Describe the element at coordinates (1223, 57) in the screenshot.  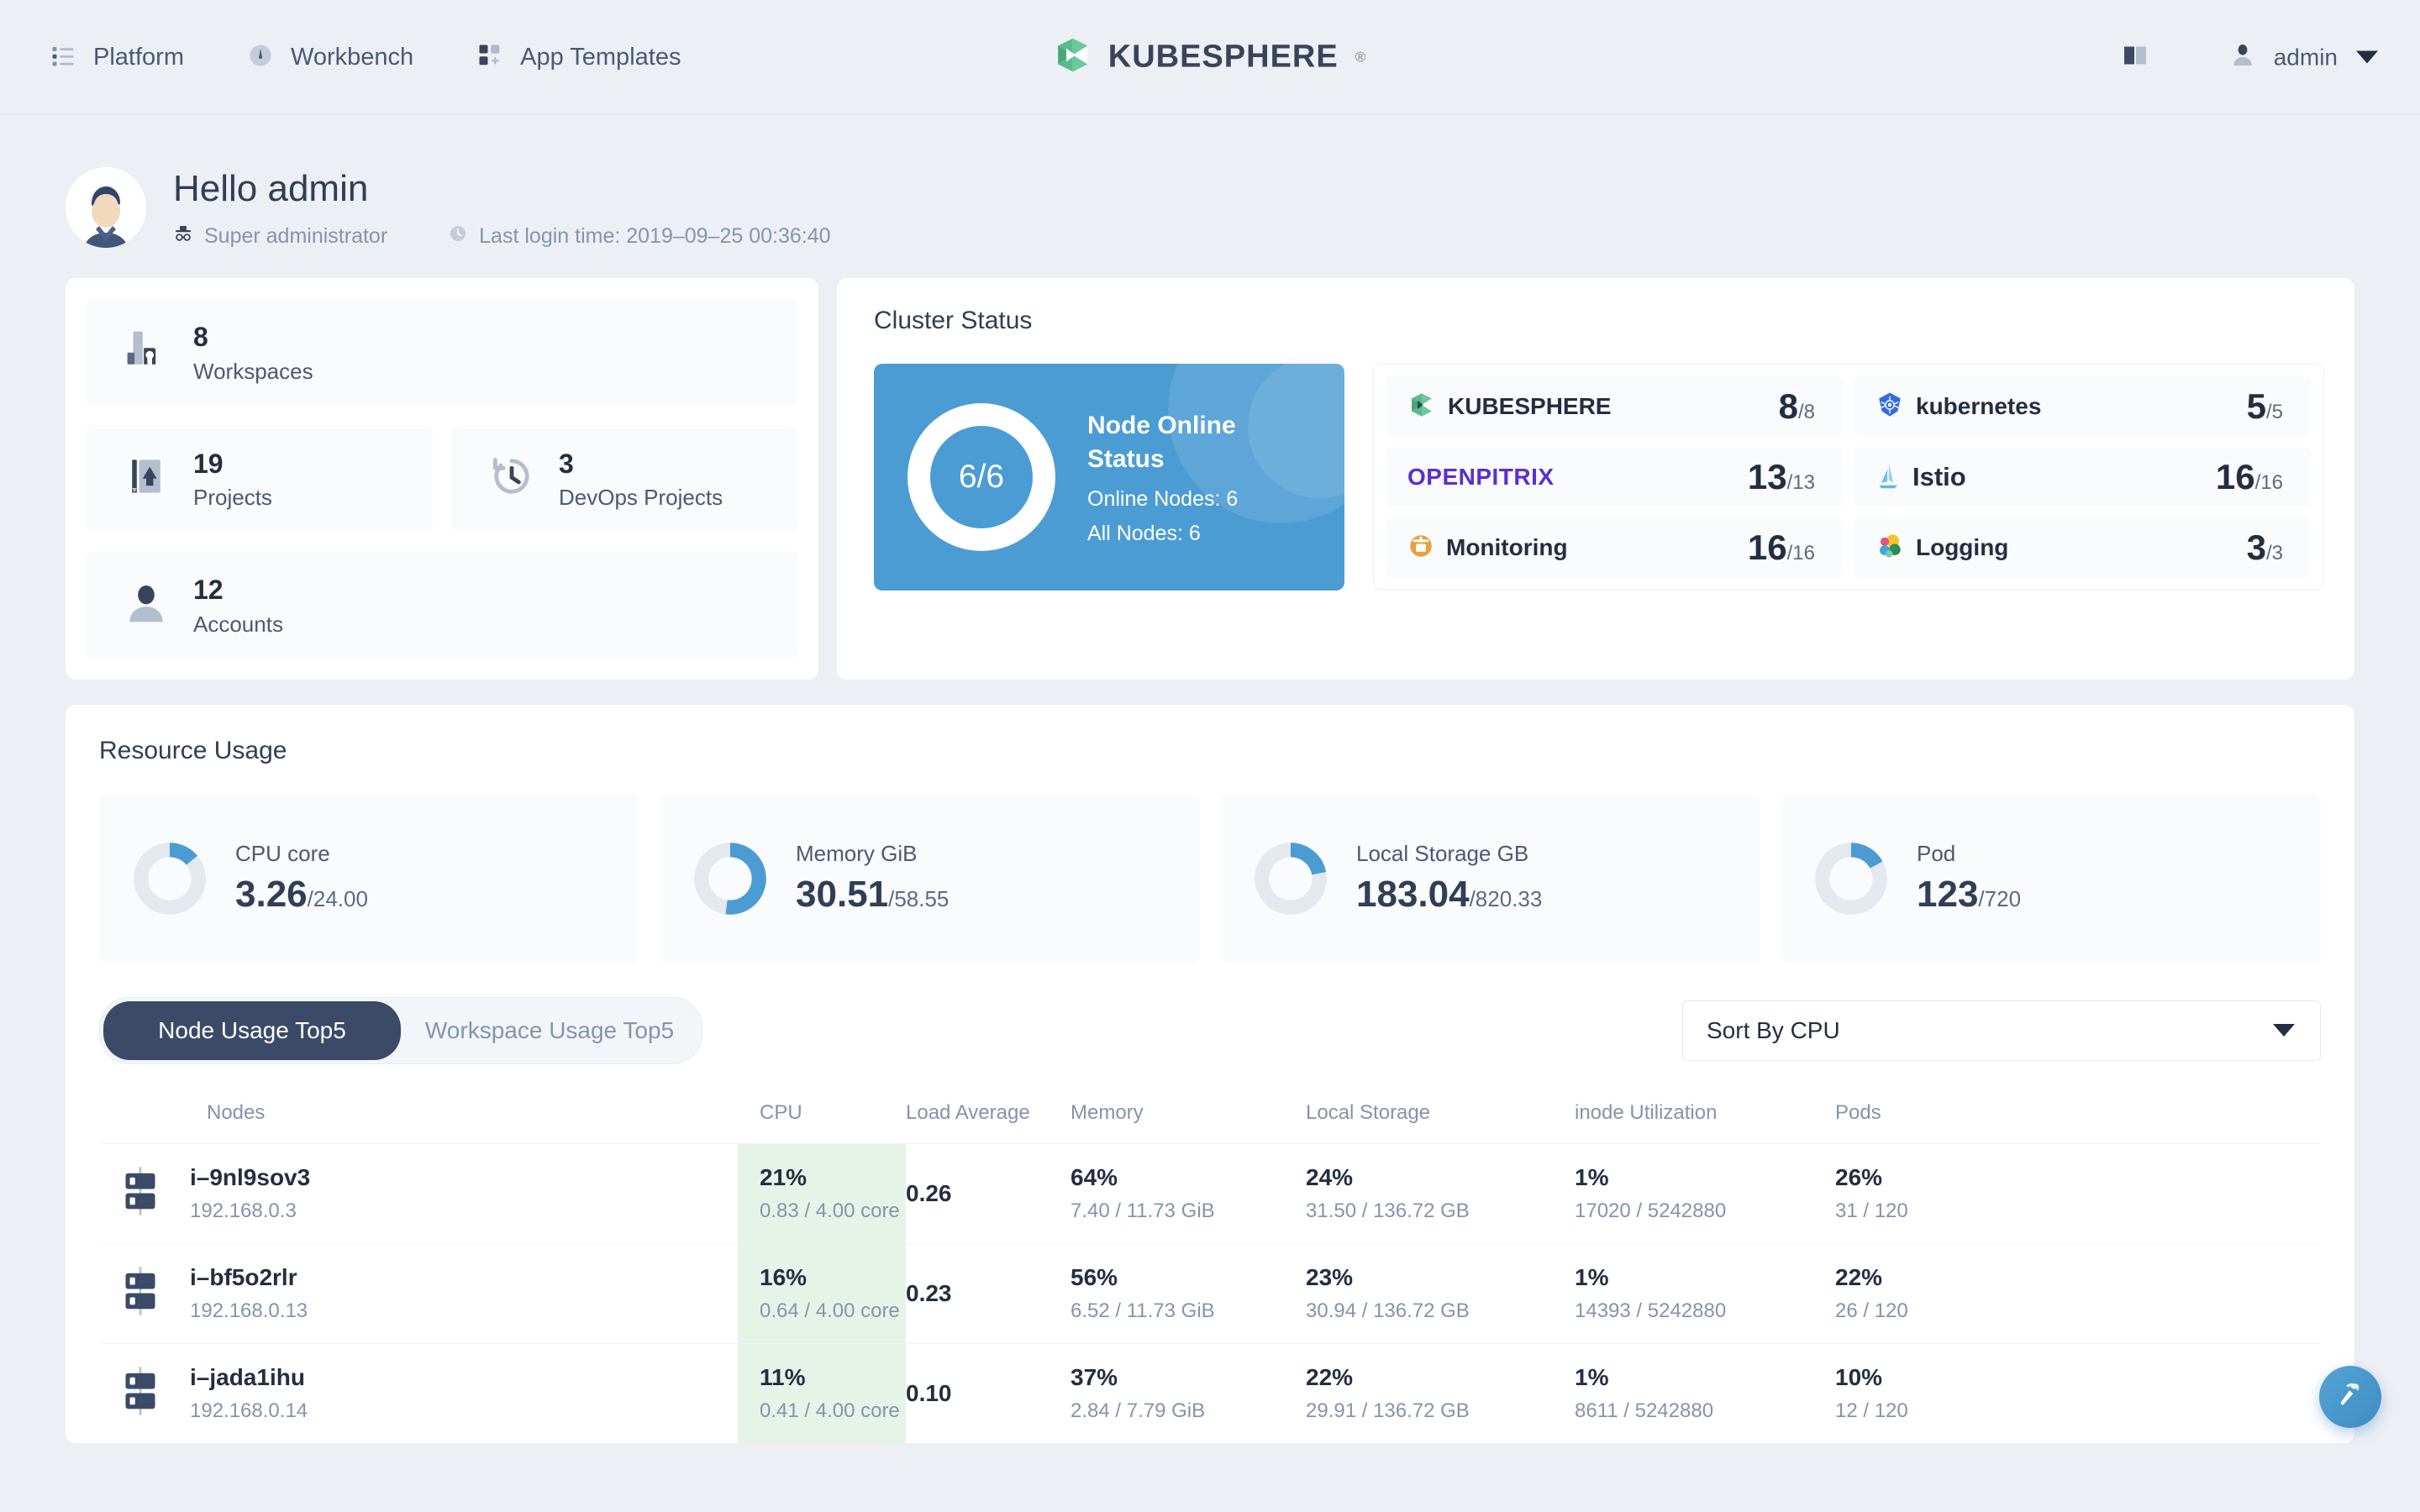
I see `brand-name: KUBESPHERE` at that location.